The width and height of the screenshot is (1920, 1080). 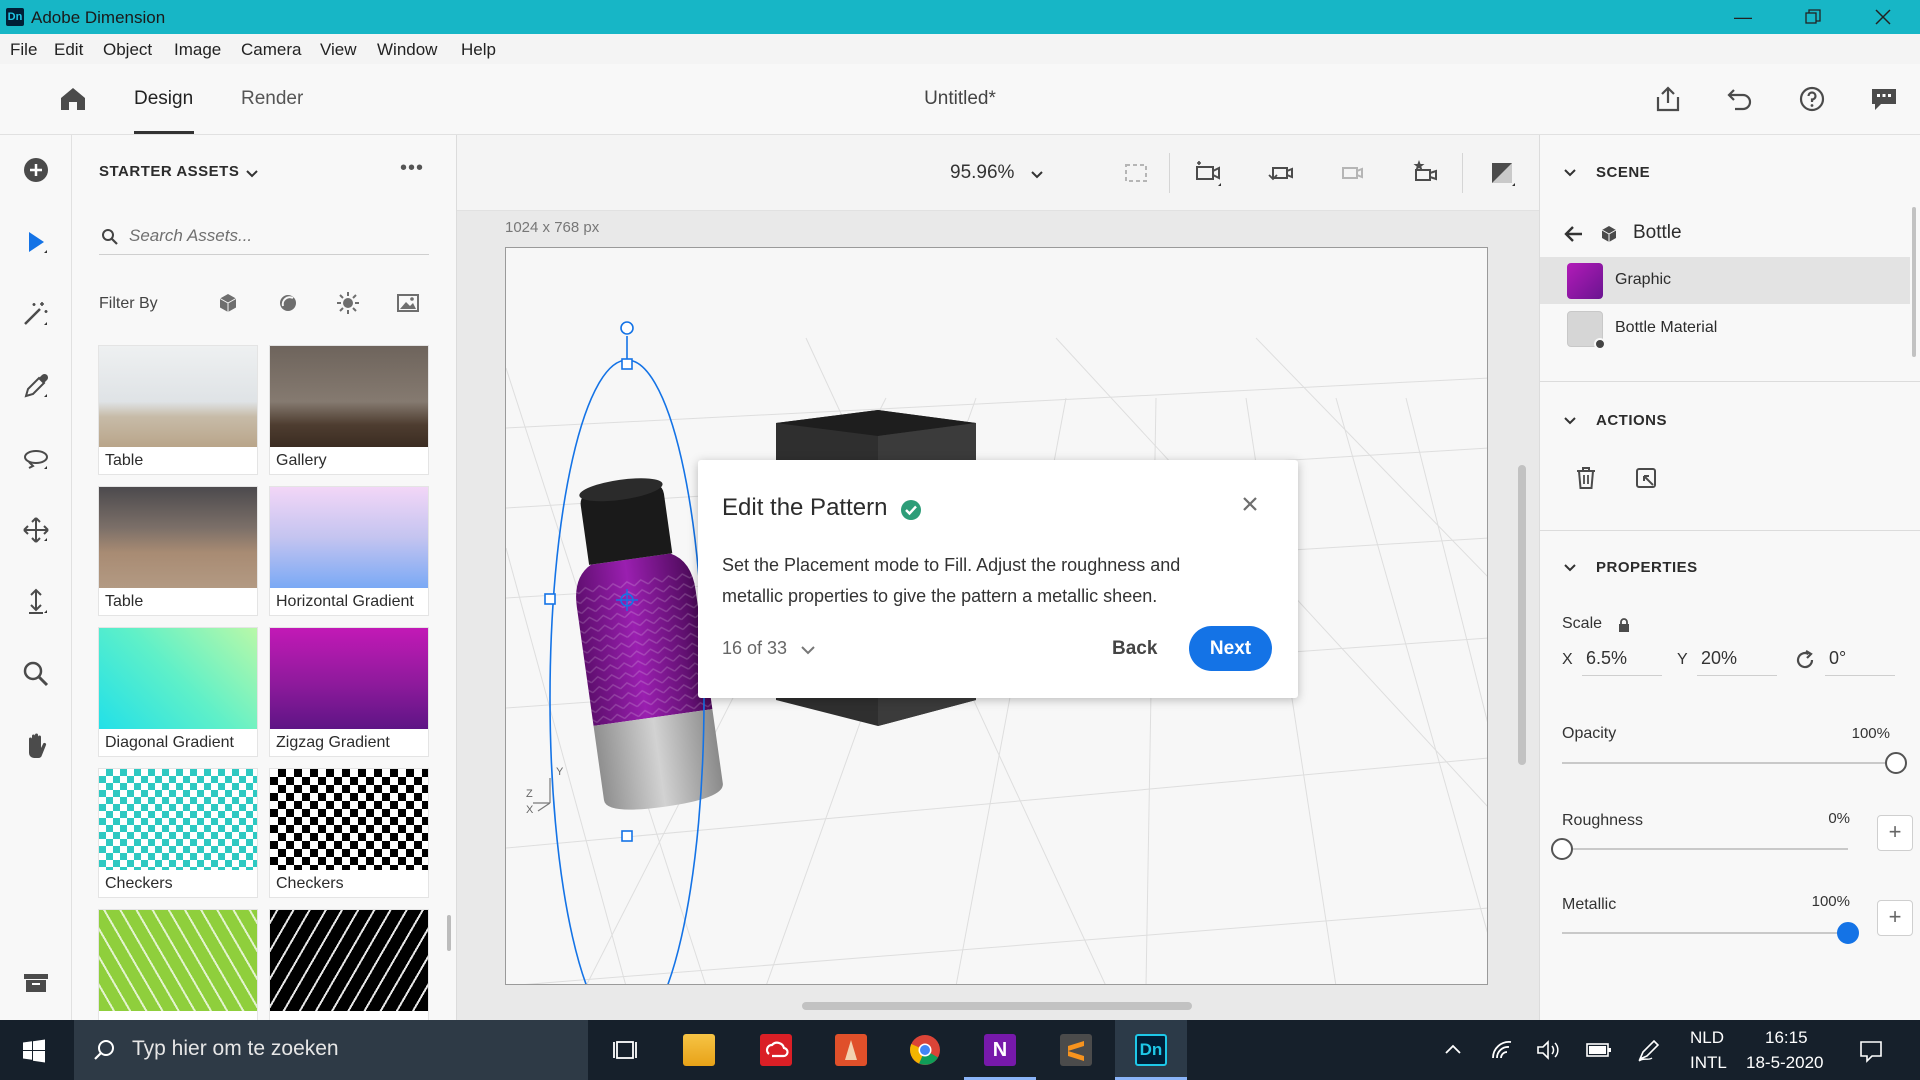 I want to click on camera-bookmark-icon, so click(x=1425, y=173).